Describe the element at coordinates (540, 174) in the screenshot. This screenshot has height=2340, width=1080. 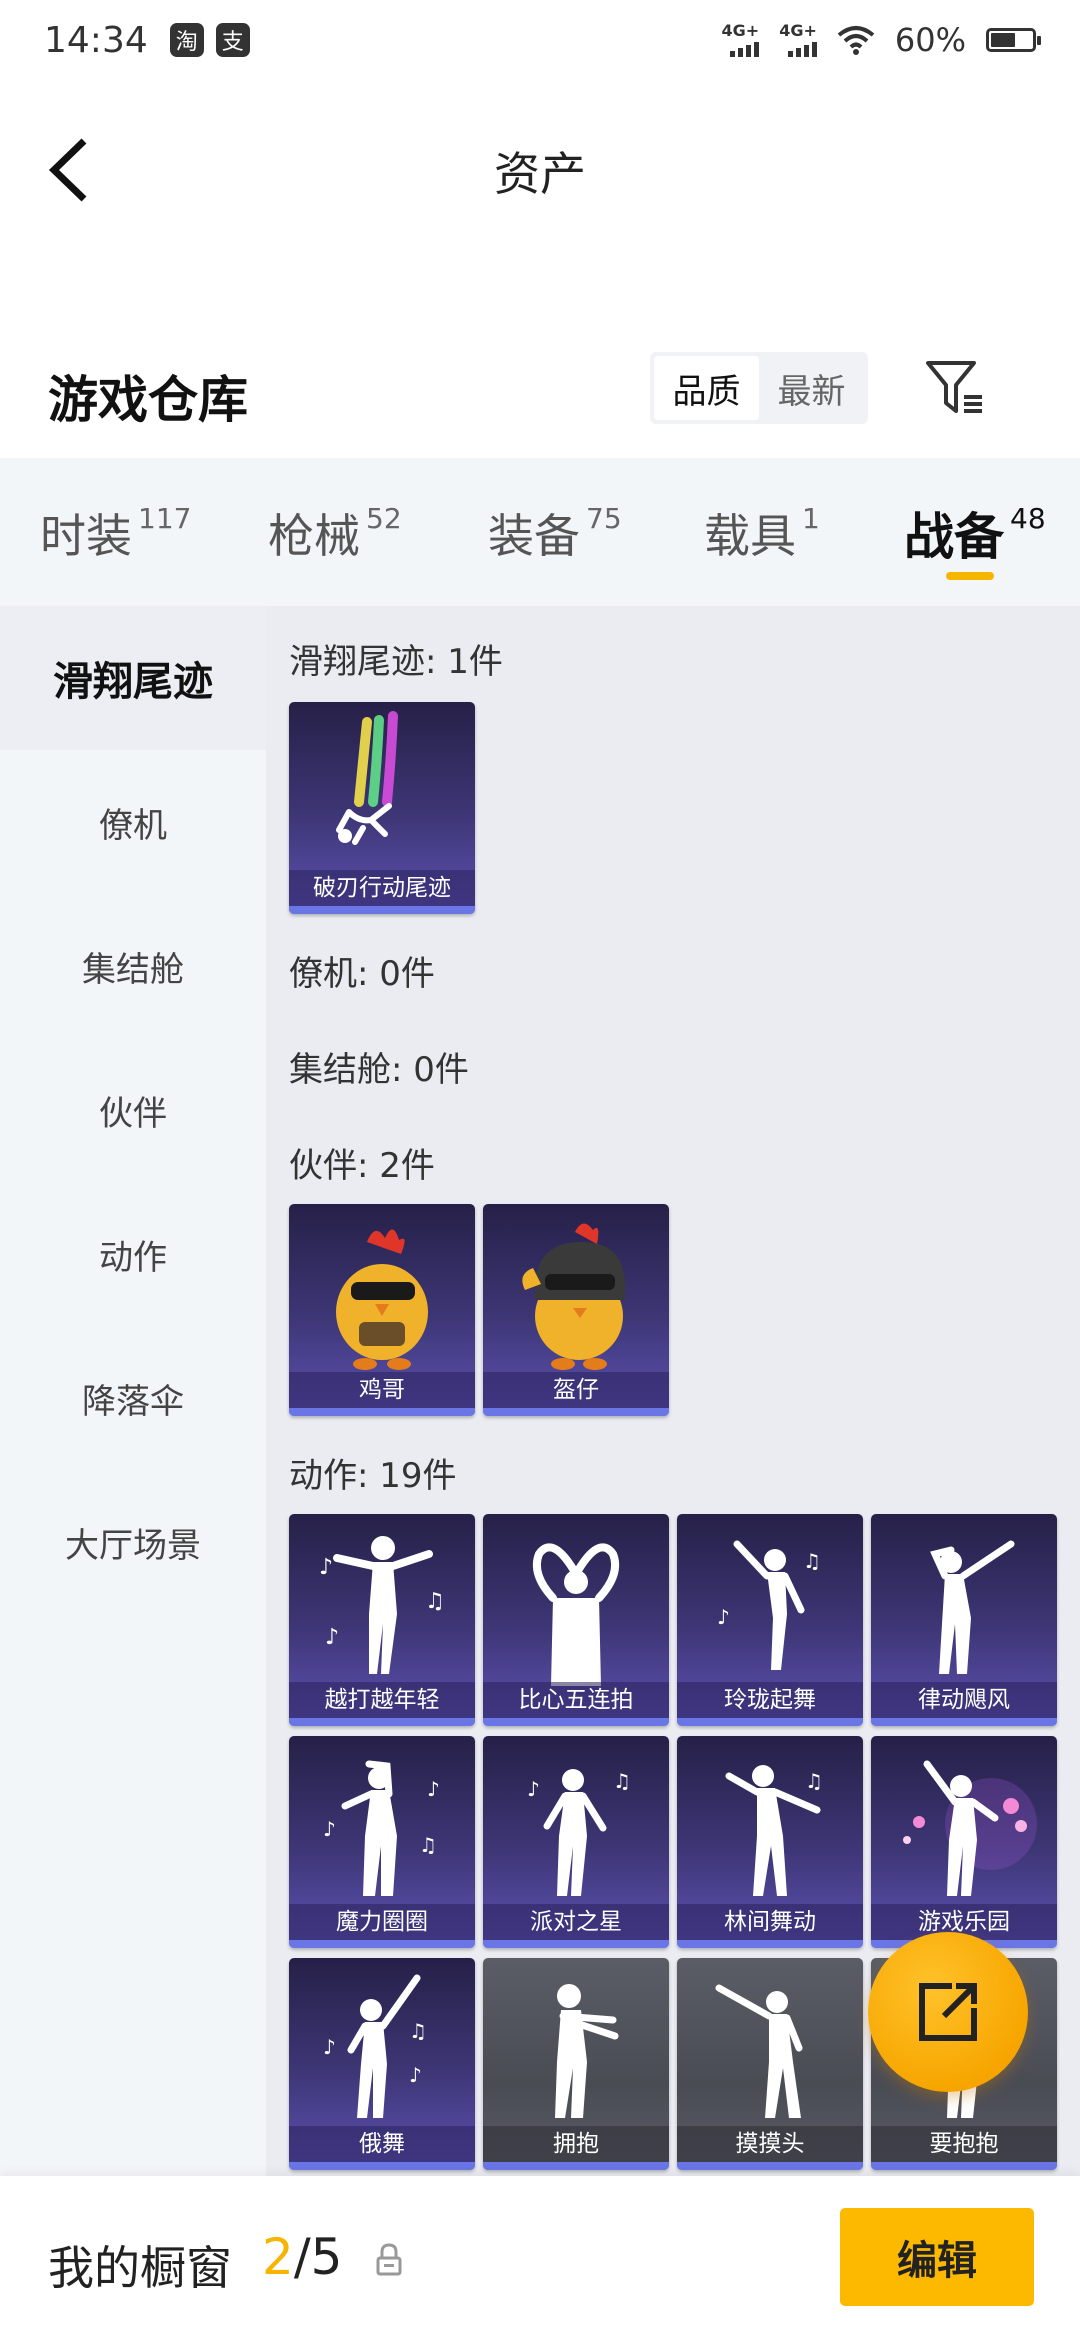
I see `page-title: 资产` at that location.